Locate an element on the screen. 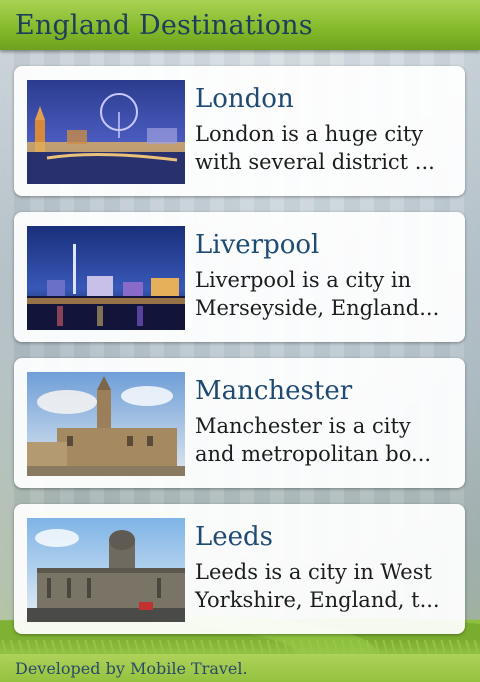  destination-name: London is located at coordinates (244, 99).